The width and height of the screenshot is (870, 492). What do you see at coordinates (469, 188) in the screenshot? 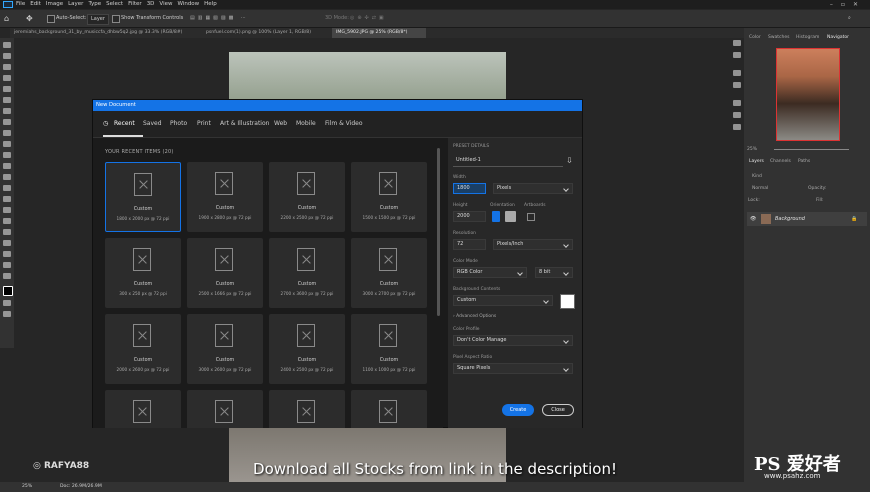
I see `width-input: 1800` at bounding box center [469, 188].